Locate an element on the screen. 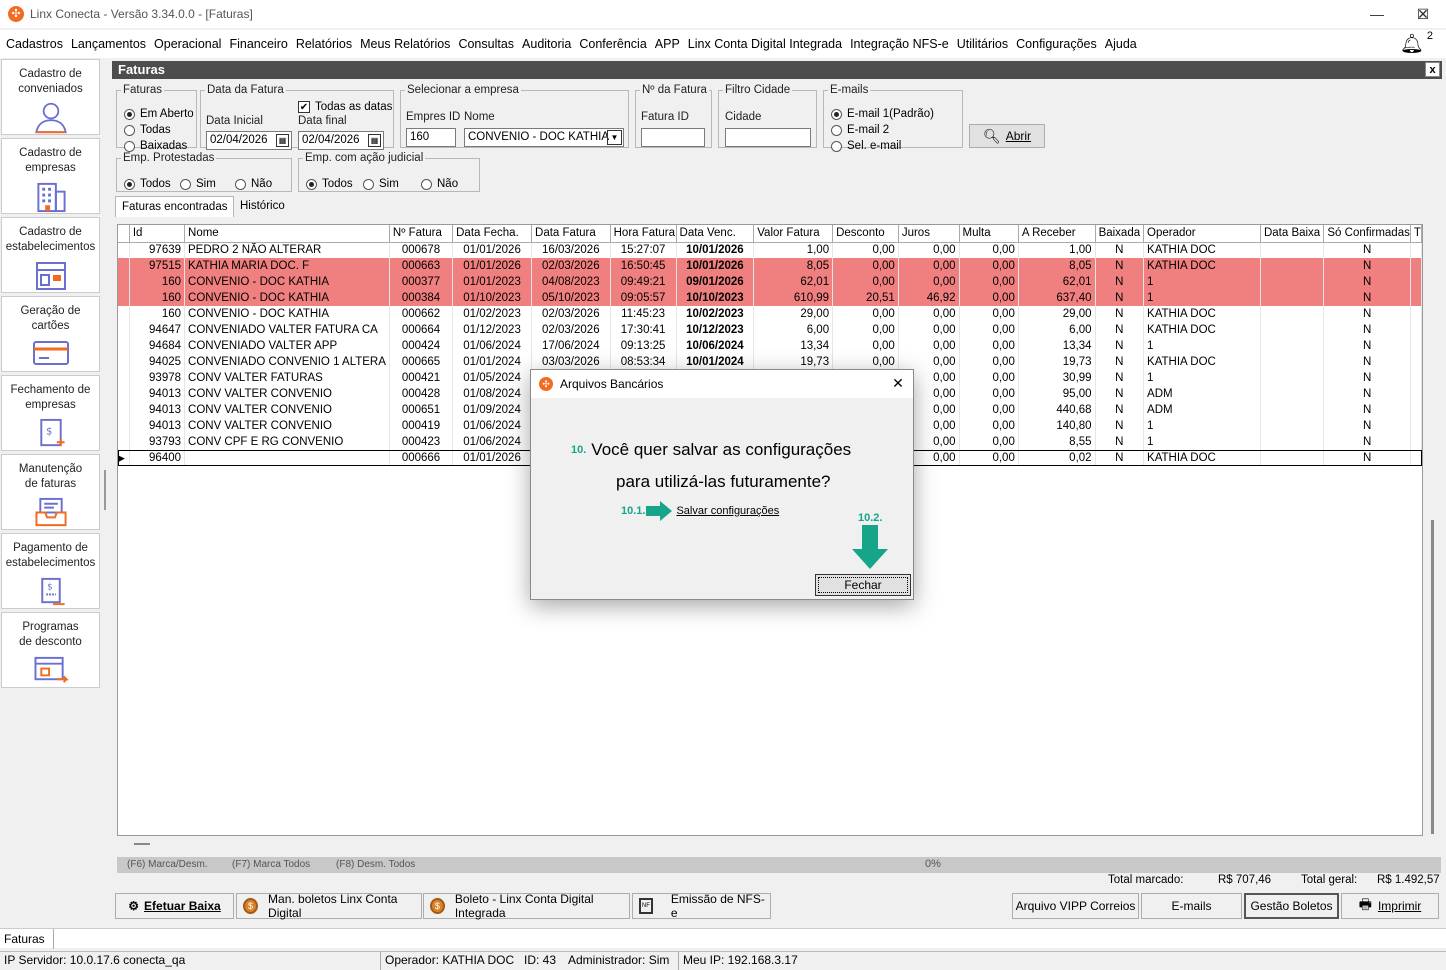  radio-email-2: E-mail 2 is located at coordinates (860, 130).